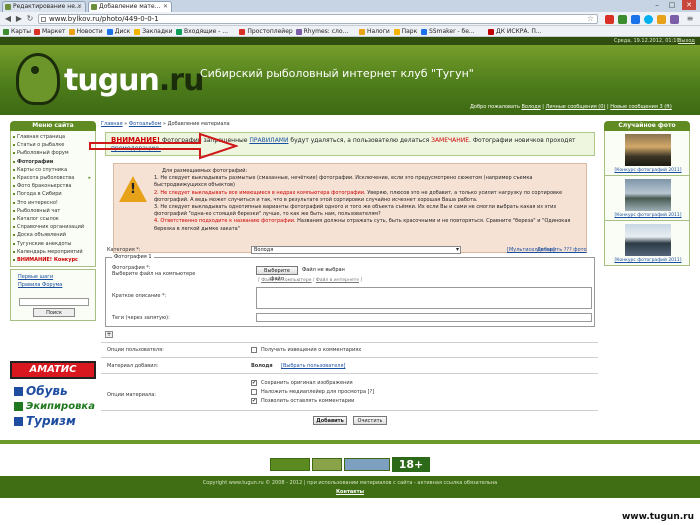 The image size is (700, 525). Describe the element at coordinates (118, 31) in the screenshot. I see `bookmark-item: Диск` at that location.